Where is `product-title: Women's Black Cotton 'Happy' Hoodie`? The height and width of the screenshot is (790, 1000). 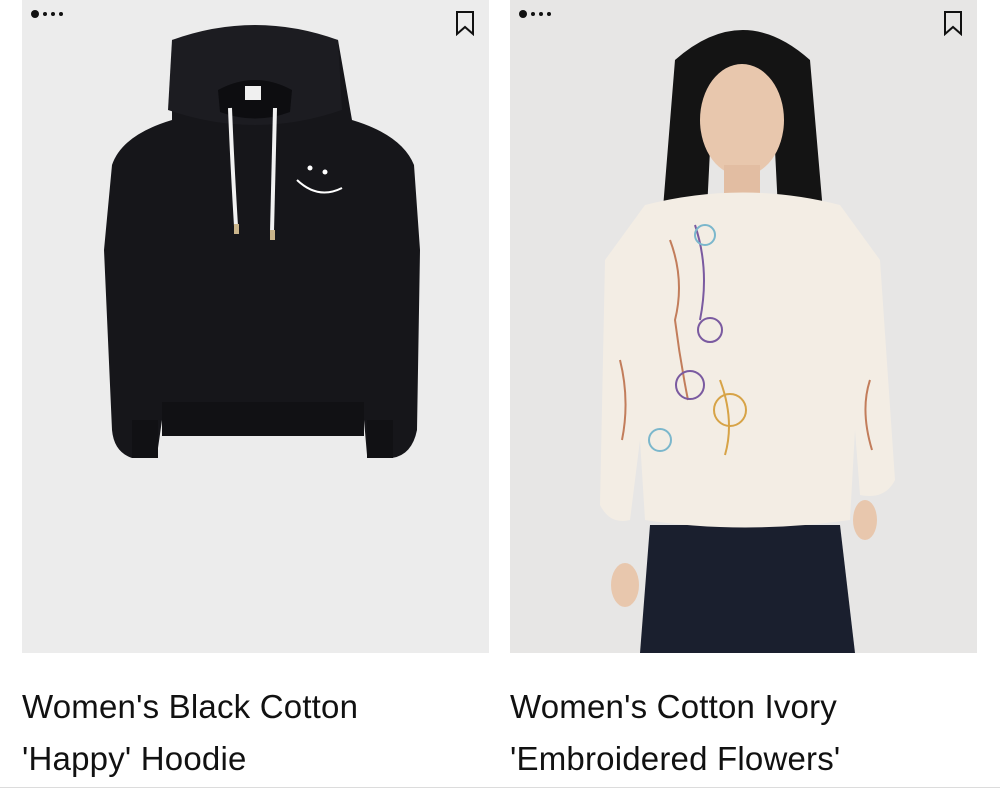
product-title: Women's Black Cotton 'Happy' Hoodie is located at coordinates (255, 733).